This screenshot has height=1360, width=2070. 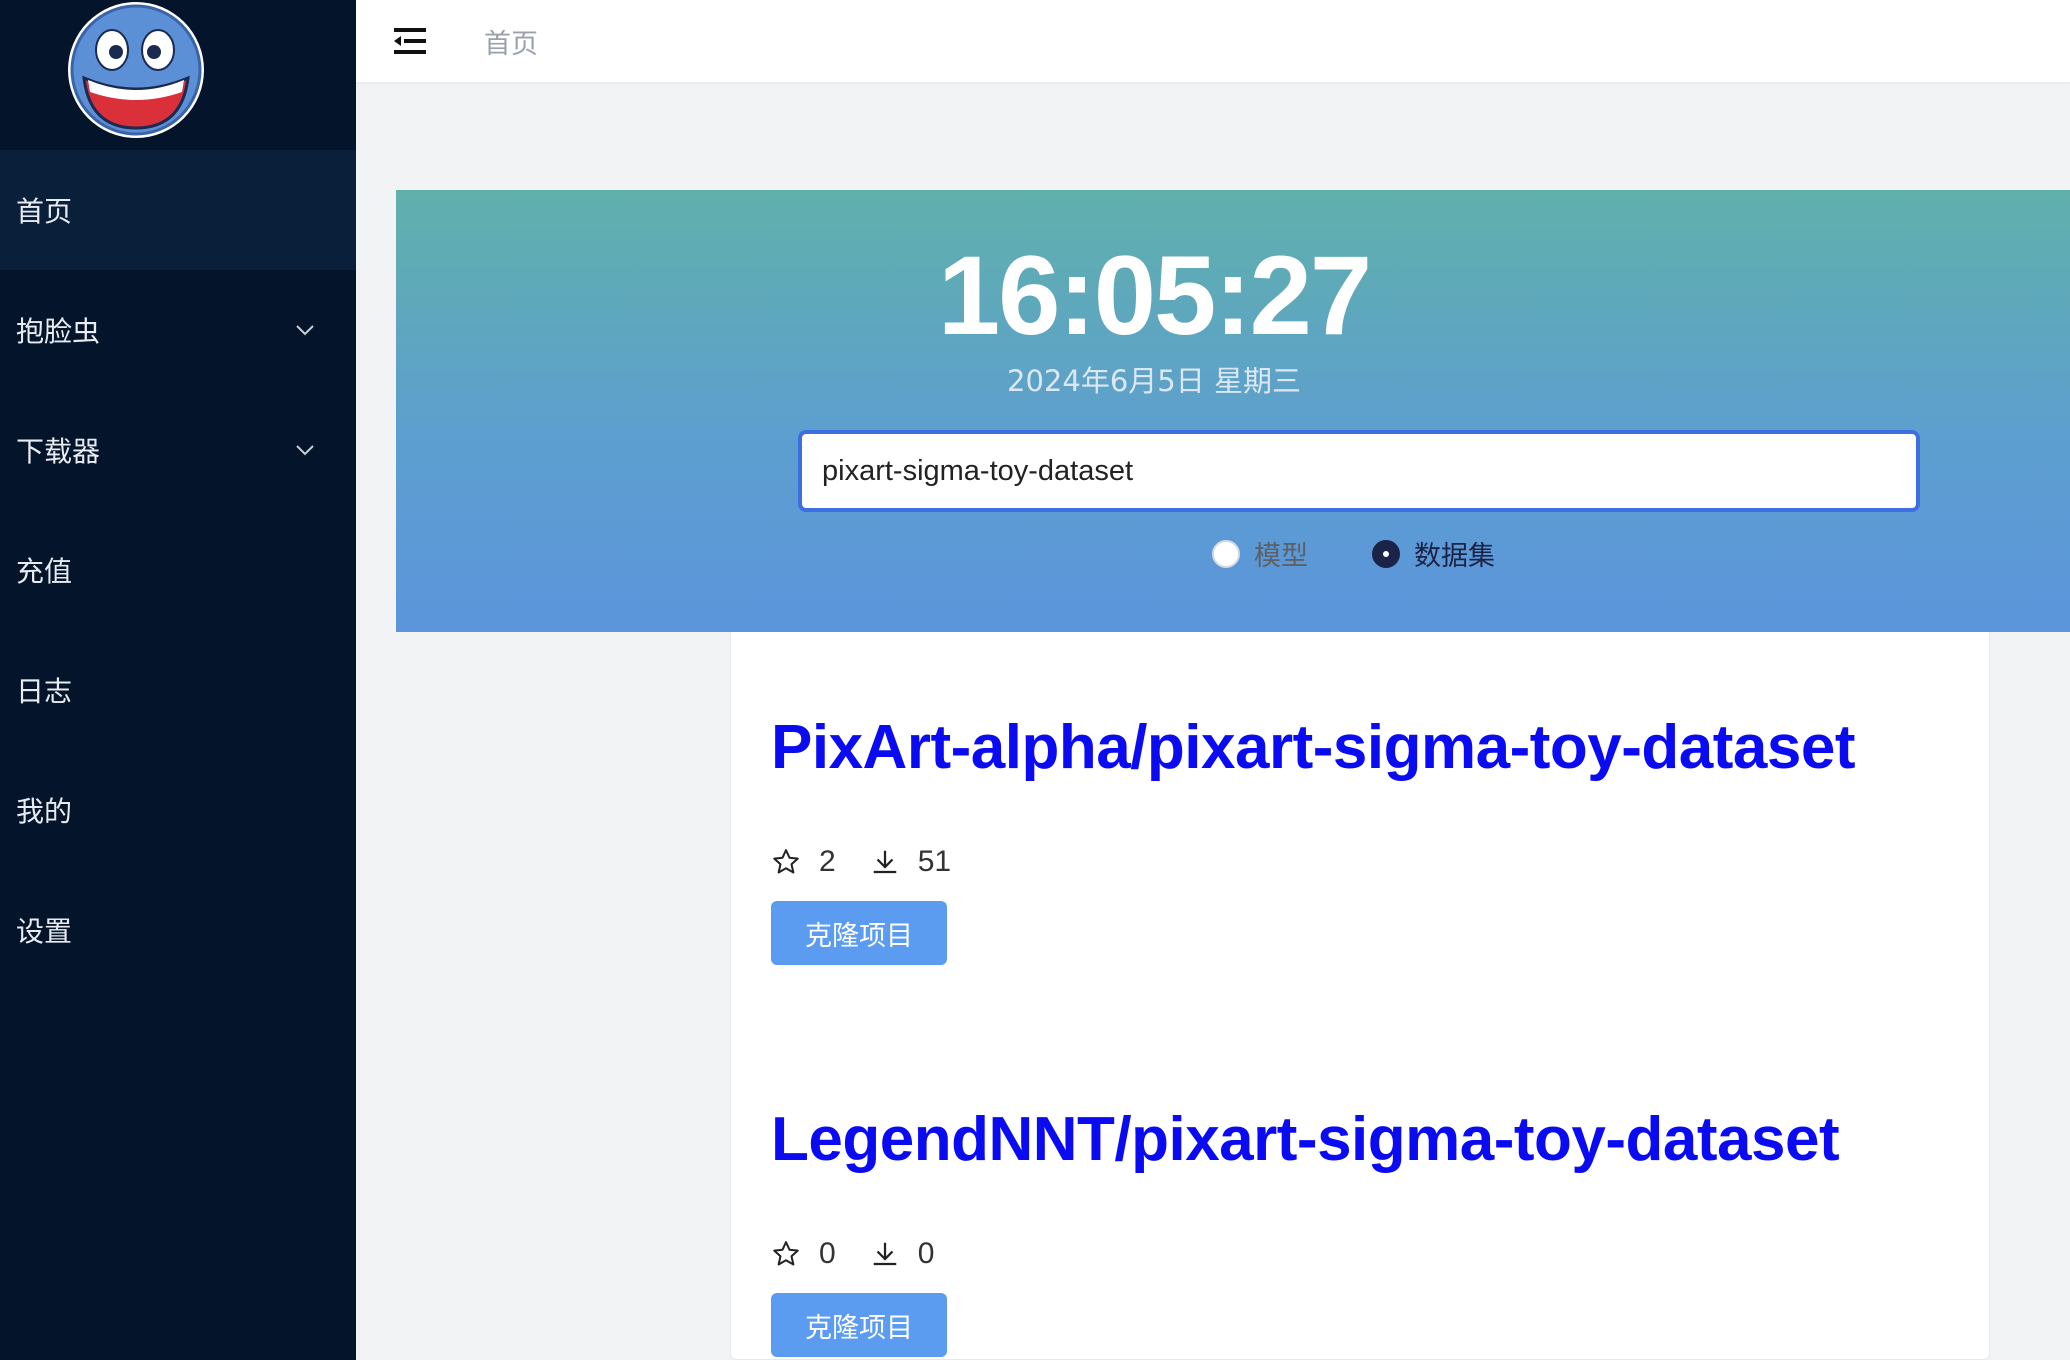 What do you see at coordinates (1313, 747) in the screenshot?
I see `result-title-link: PixArt-alpha/pixart-sigma-toy-dataset` at bounding box center [1313, 747].